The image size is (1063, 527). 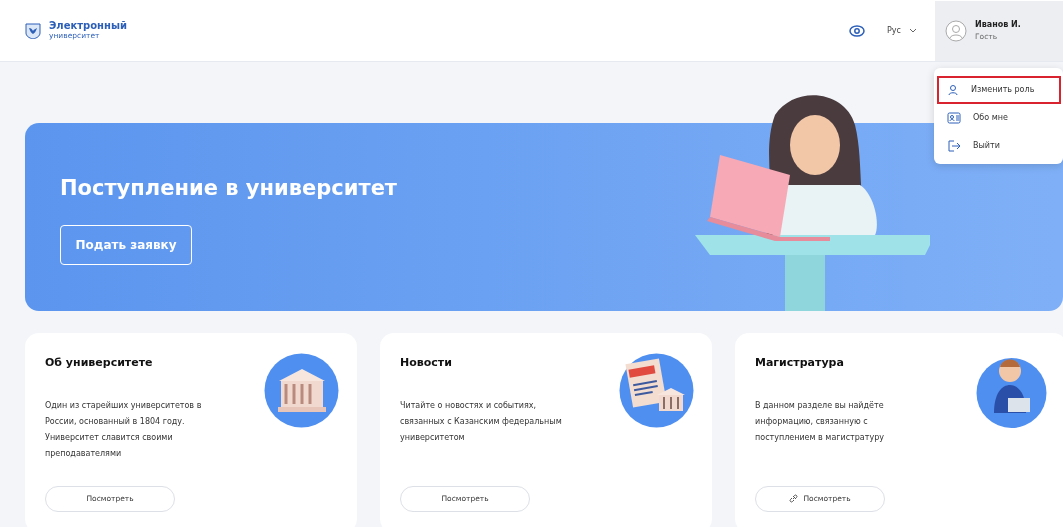 What do you see at coordinates (99, 363) in the screenshot?
I see `card-title: Об университете` at bounding box center [99, 363].